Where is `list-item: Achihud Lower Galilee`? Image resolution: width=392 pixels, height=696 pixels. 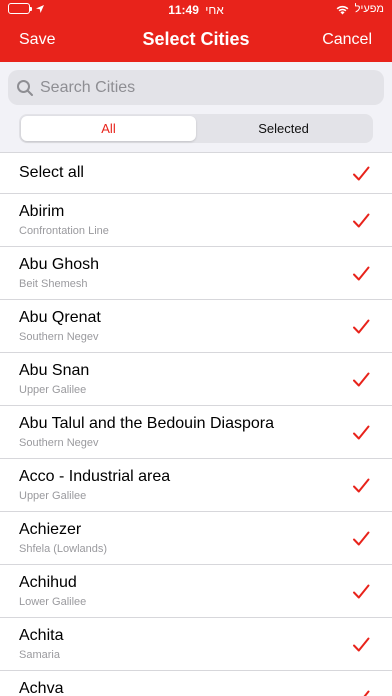
list-item: Achihud Lower Galilee is located at coordinates (196, 591).